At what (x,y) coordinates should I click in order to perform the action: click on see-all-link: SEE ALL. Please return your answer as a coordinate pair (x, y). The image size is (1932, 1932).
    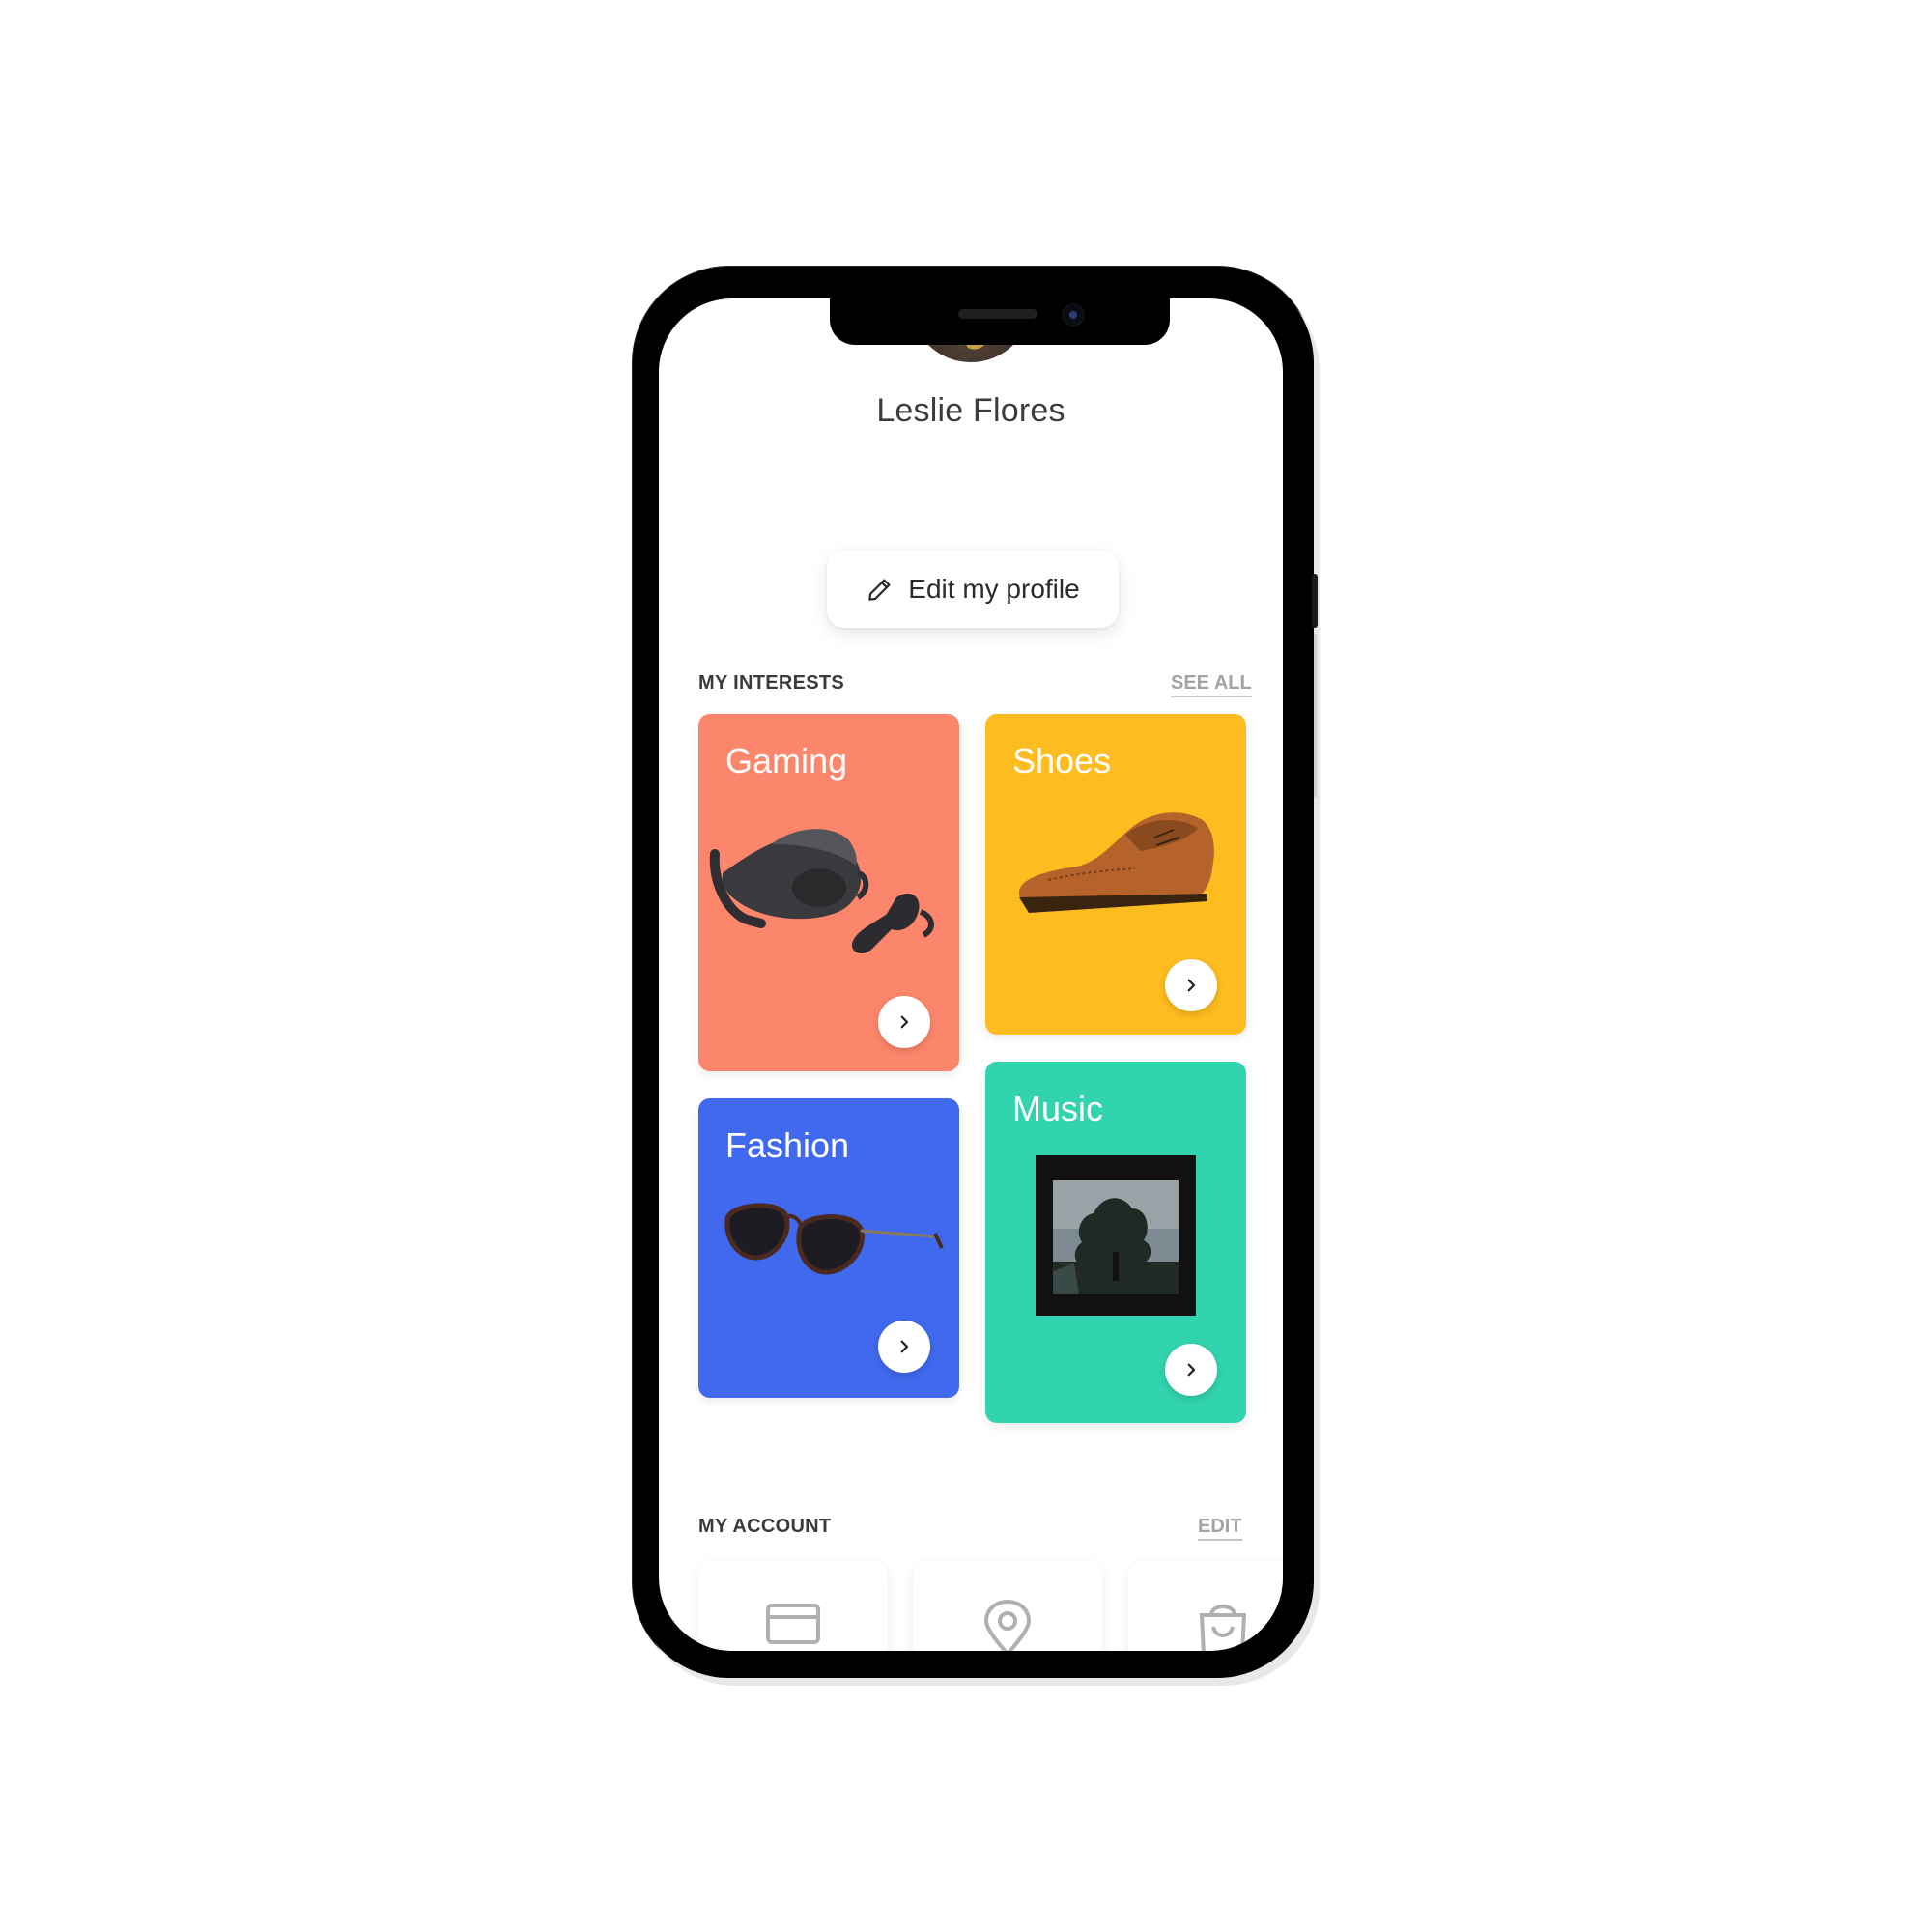
    Looking at the image, I should click on (1211, 684).